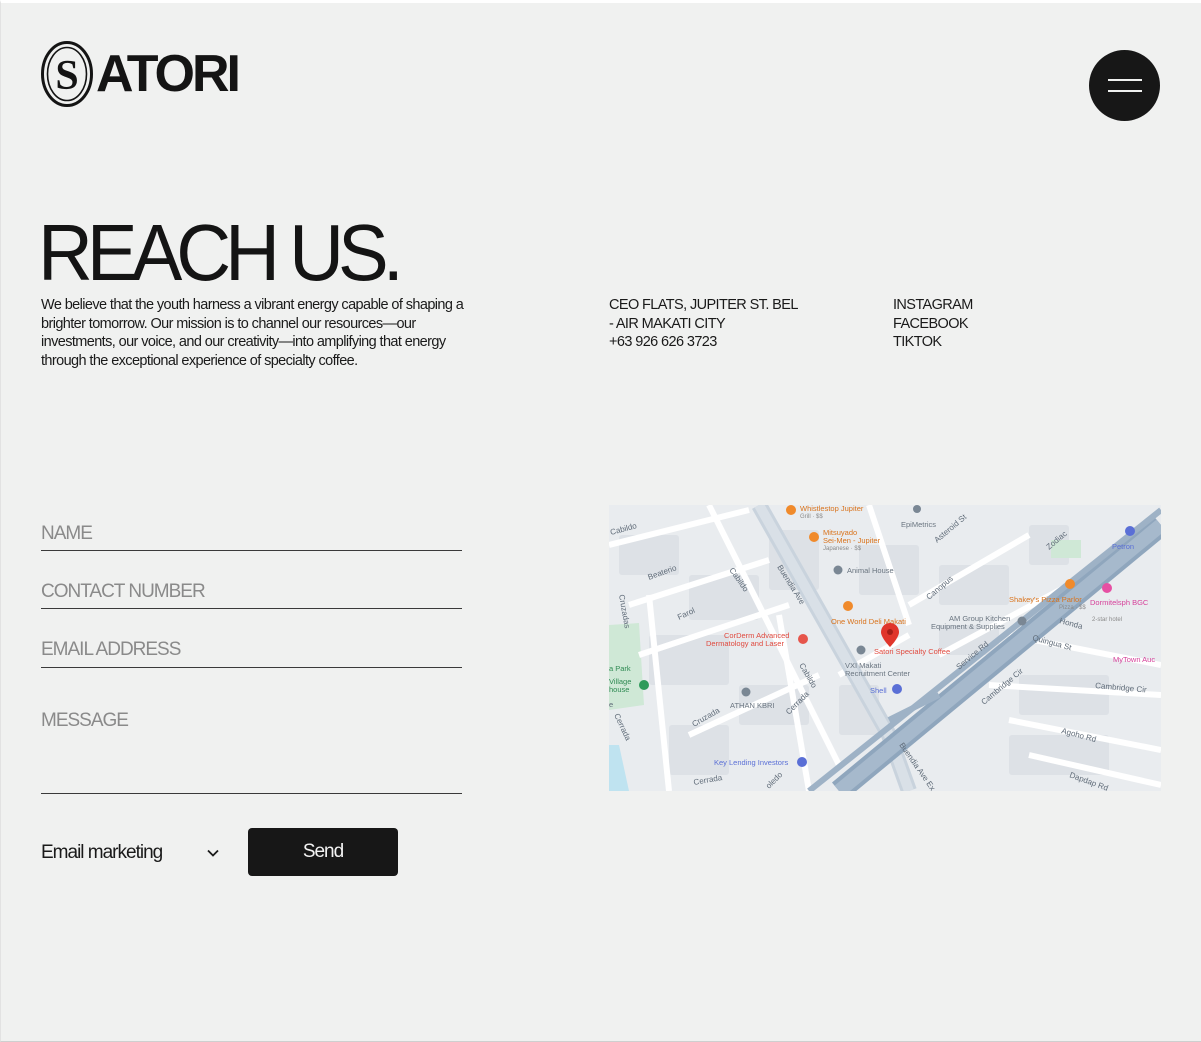 The width and height of the screenshot is (1201, 1042). Describe the element at coordinates (1124, 80) in the screenshot. I see `hamburger-icon-bar-top` at that location.